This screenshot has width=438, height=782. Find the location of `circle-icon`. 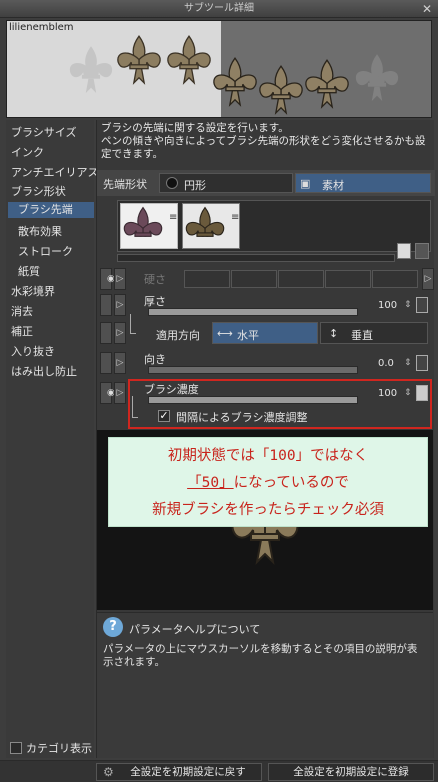

circle-icon is located at coordinates (172, 183).